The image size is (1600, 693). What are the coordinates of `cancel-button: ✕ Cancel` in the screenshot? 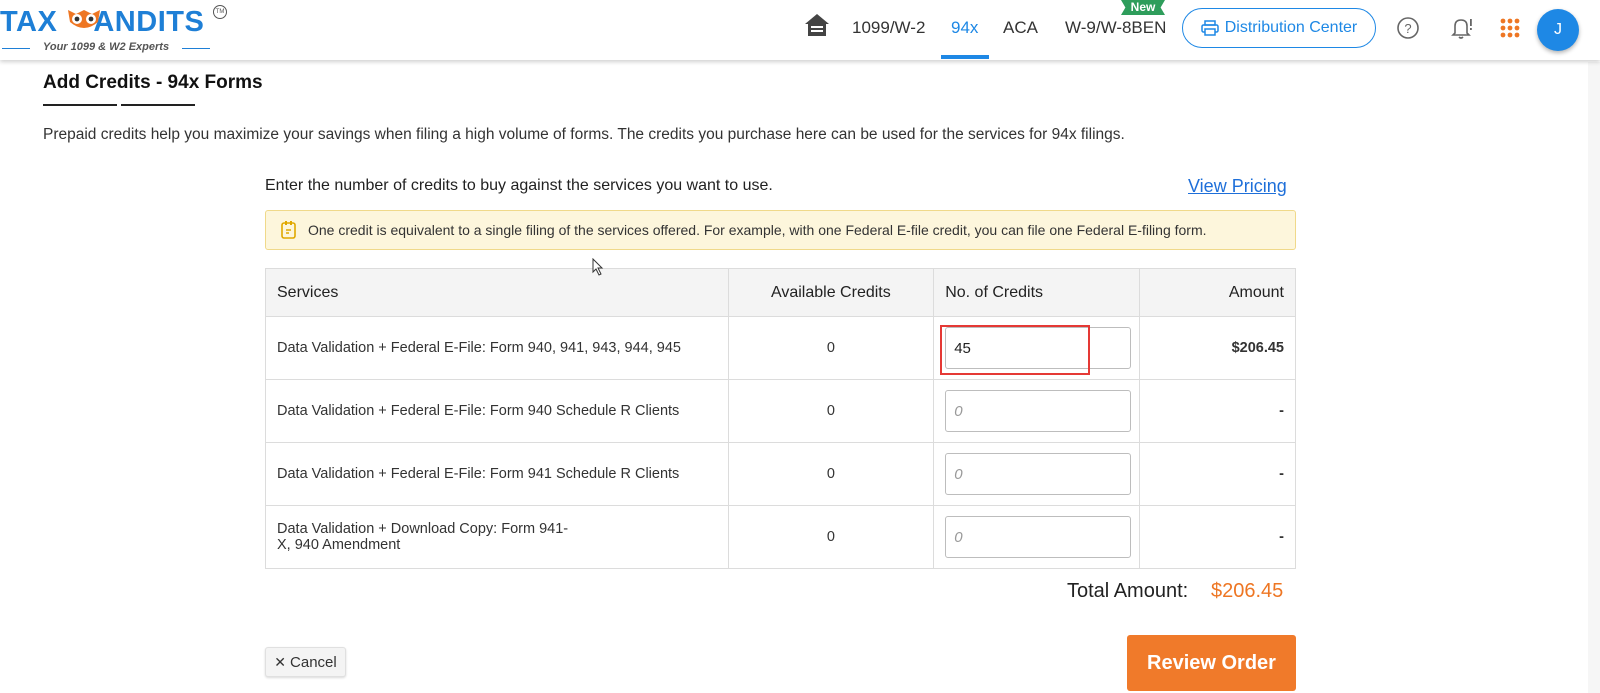 It's located at (305, 662).